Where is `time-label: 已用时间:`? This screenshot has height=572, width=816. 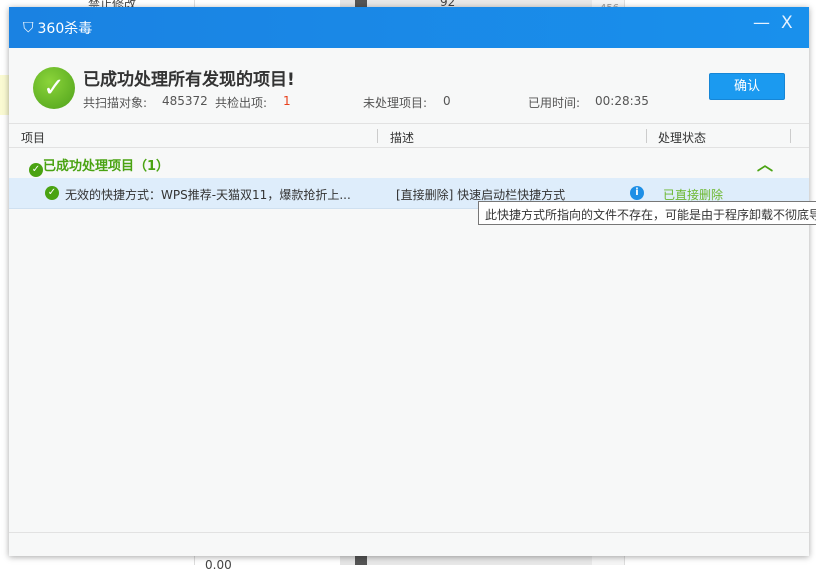 time-label: 已用时间: is located at coordinates (554, 103).